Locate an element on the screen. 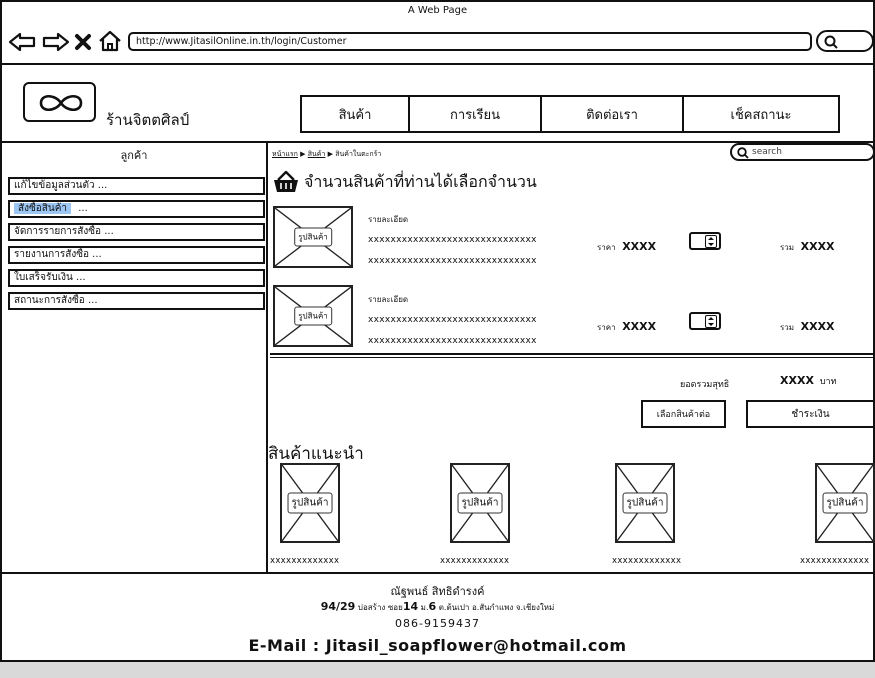 The width and height of the screenshot is (875, 678). net-total: XXXX บาท is located at coordinates (808, 381).